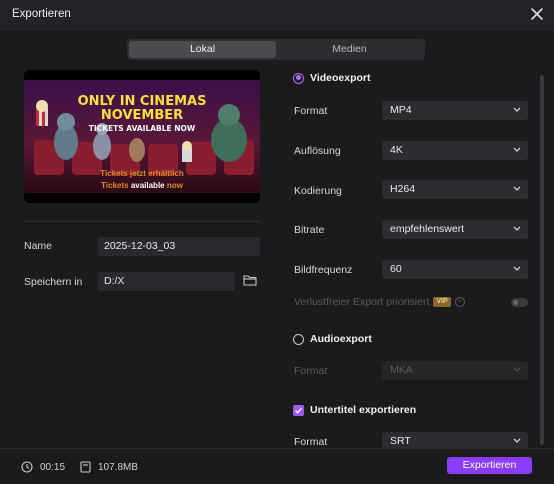  I want to click on duration-info: 00:15, so click(43, 467).